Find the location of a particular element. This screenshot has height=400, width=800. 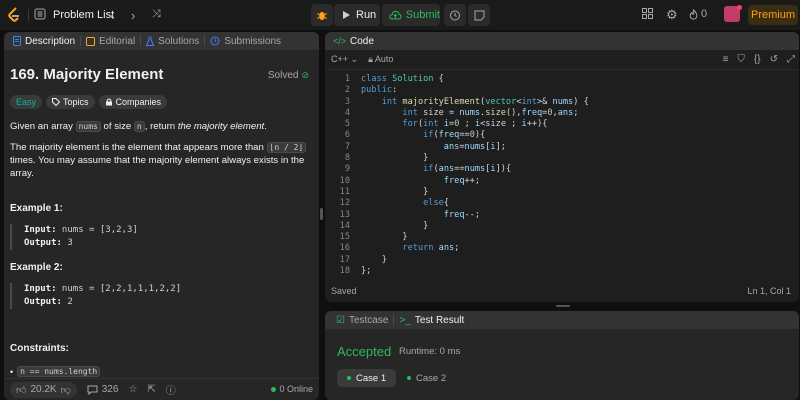

code-title: Code is located at coordinates (362, 41).